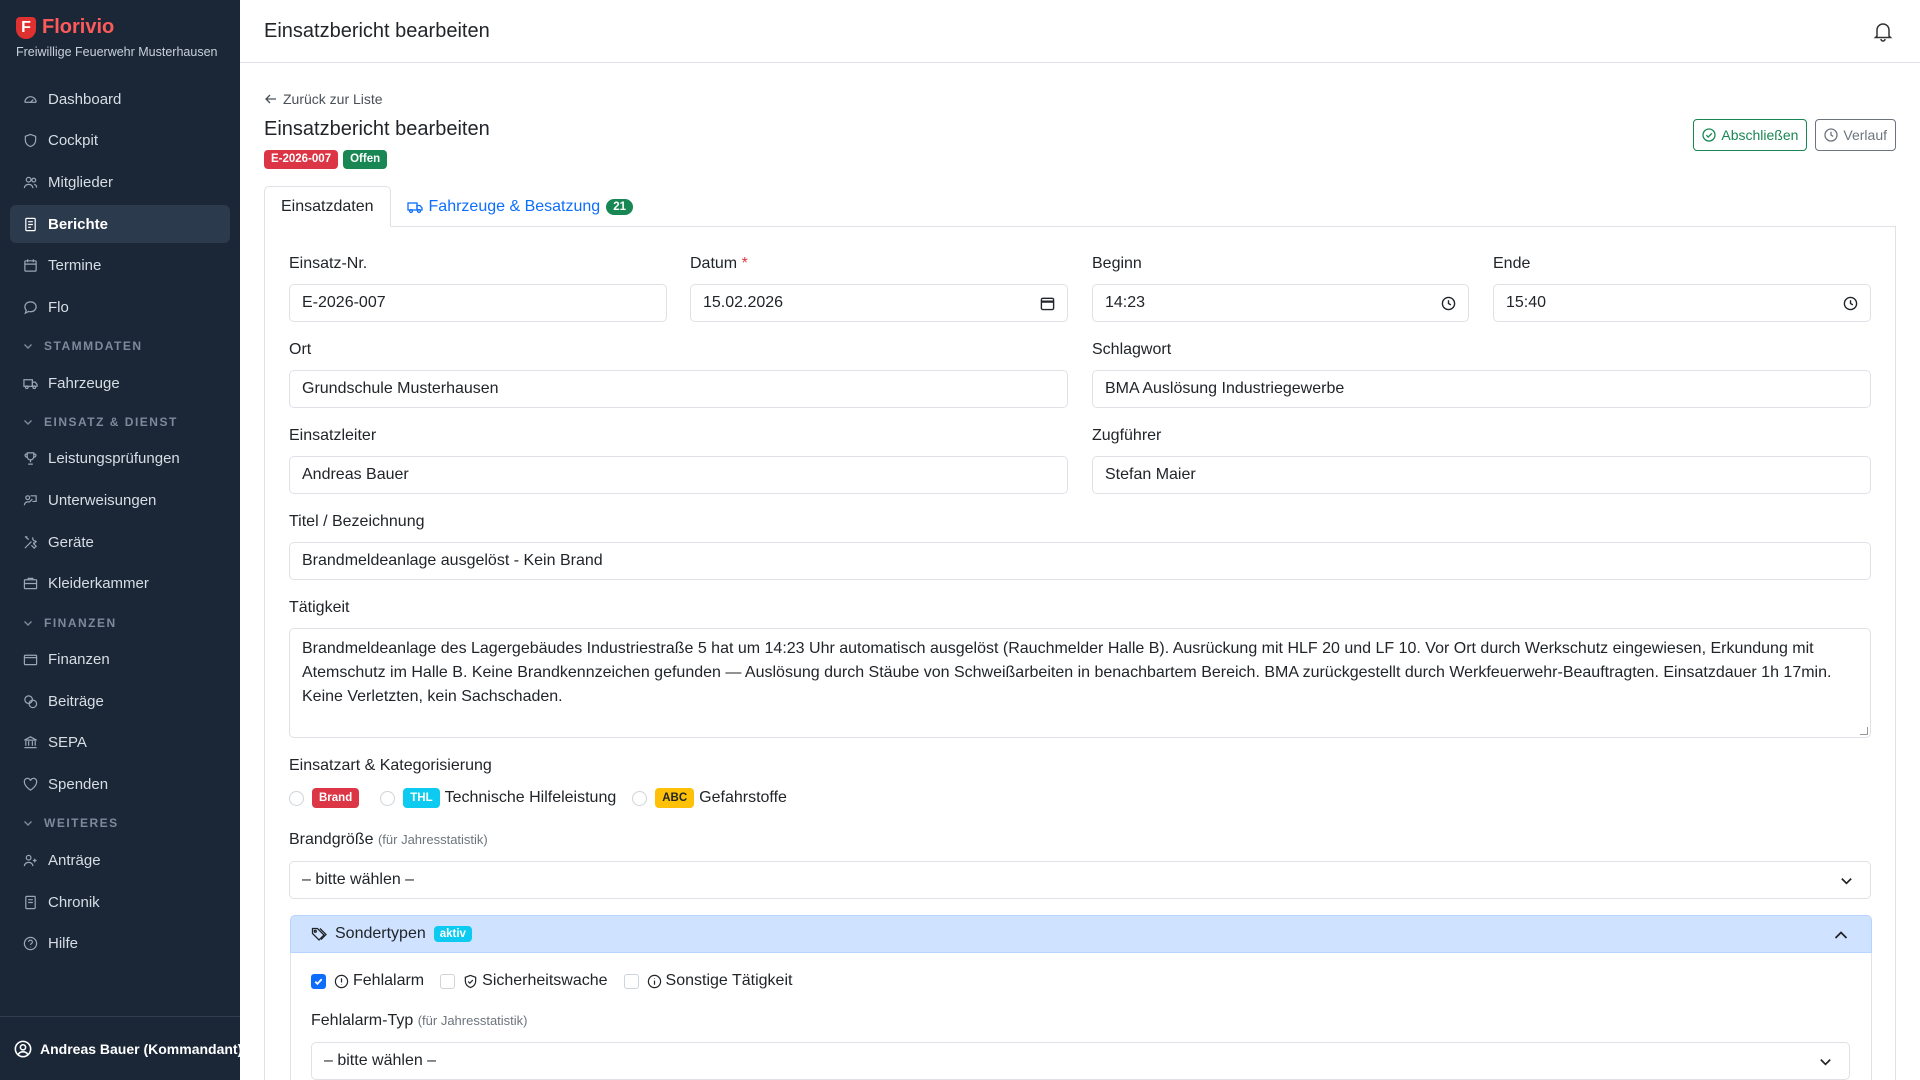 This screenshot has height=1080, width=1920. Describe the element at coordinates (30, 501) in the screenshot. I see `presentation-icon` at that location.